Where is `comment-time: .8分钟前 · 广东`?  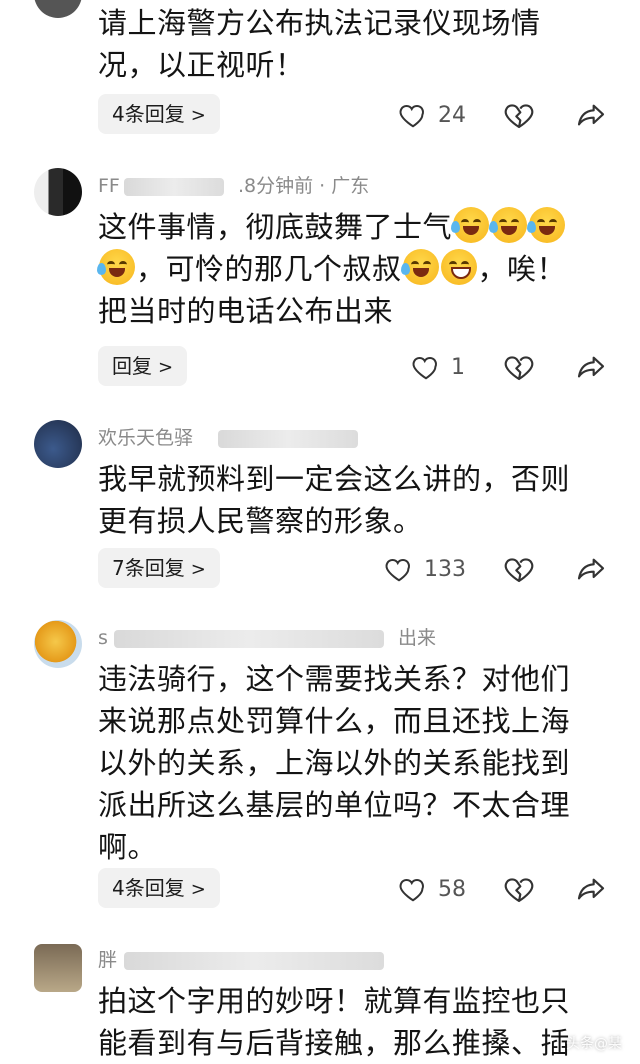 comment-time: .8分钟前 · 广东 is located at coordinates (304, 186).